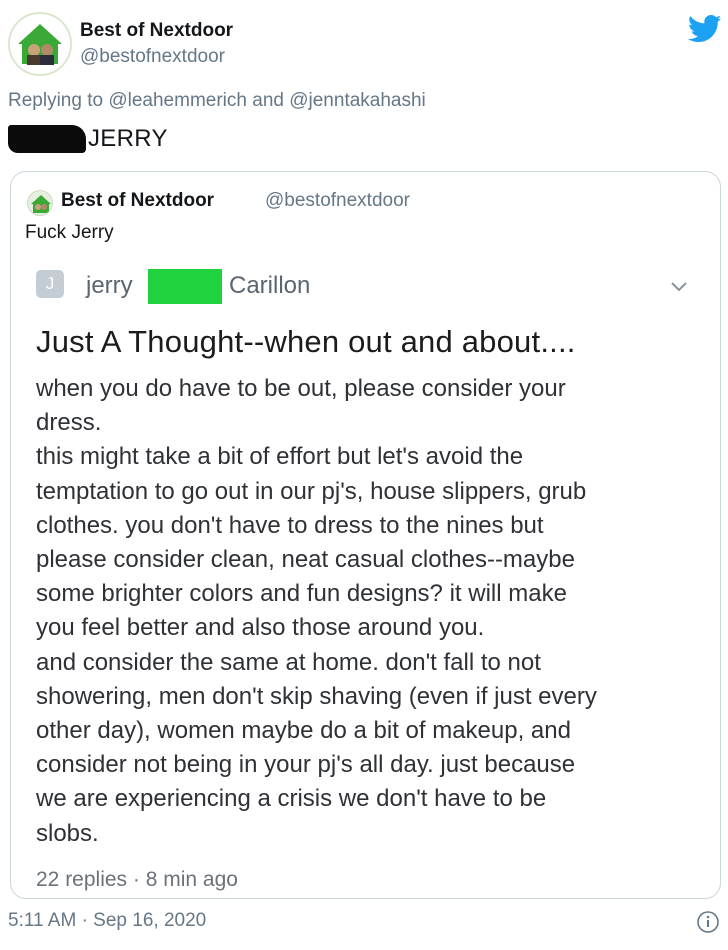  Describe the element at coordinates (69, 232) in the screenshot. I see `quoted-tweet-text: Fuck Jerry` at that location.